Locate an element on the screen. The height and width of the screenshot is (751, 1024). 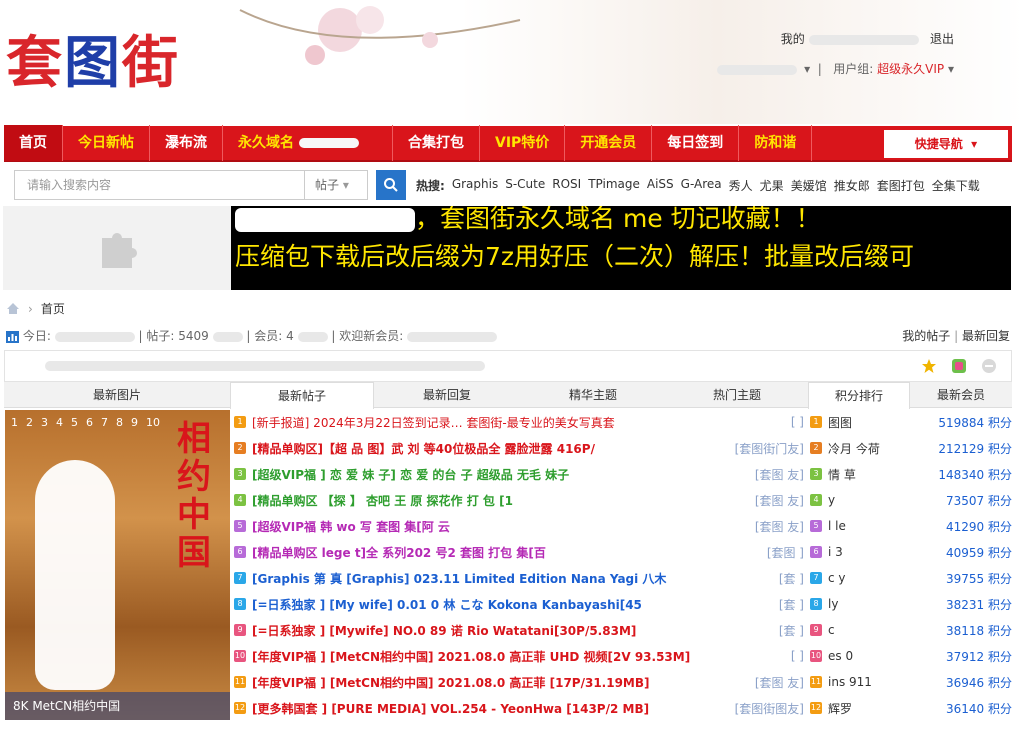
hot-link: 美媛馆 is located at coordinates (809, 185).